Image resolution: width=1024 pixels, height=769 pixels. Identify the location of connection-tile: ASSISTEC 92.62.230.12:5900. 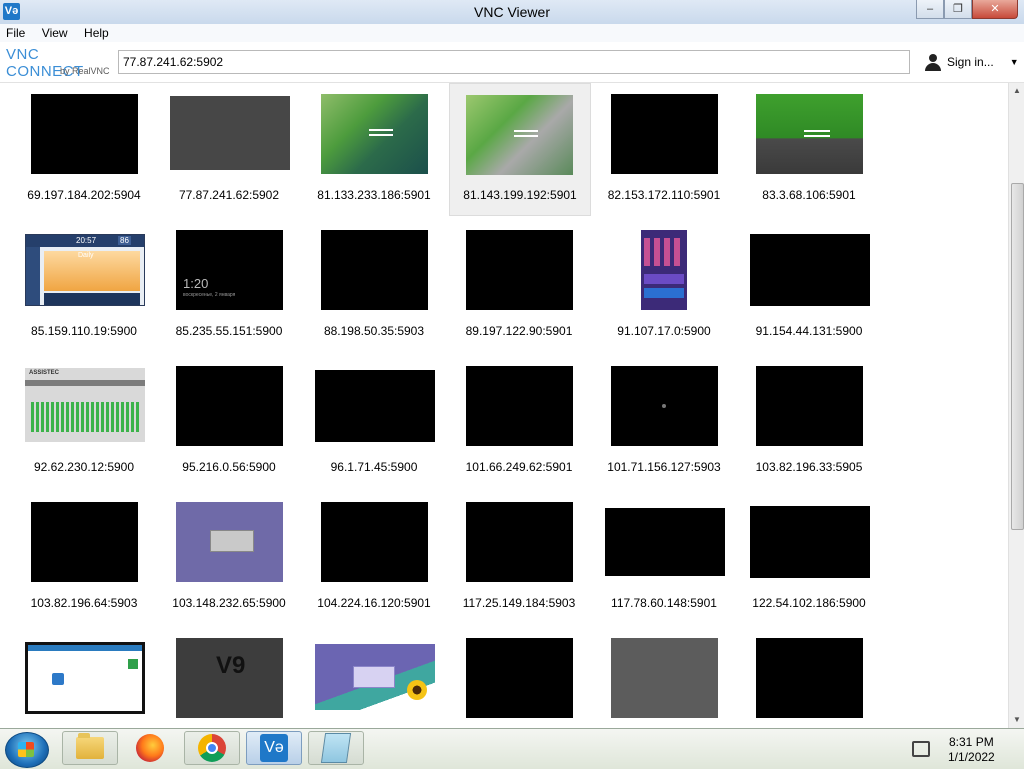
(84, 425).